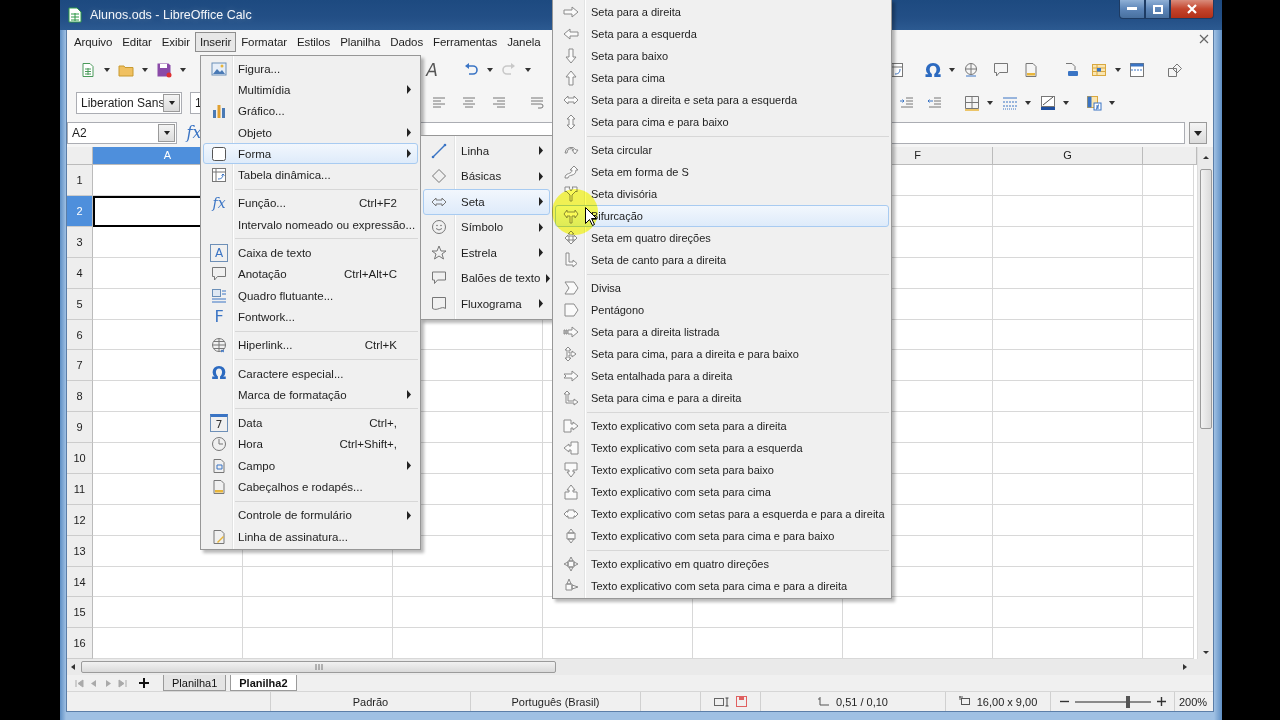 The image size is (1280, 720). Describe the element at coordinates (80, 304) in the screenshot. I see `row-header: 5` at that location.